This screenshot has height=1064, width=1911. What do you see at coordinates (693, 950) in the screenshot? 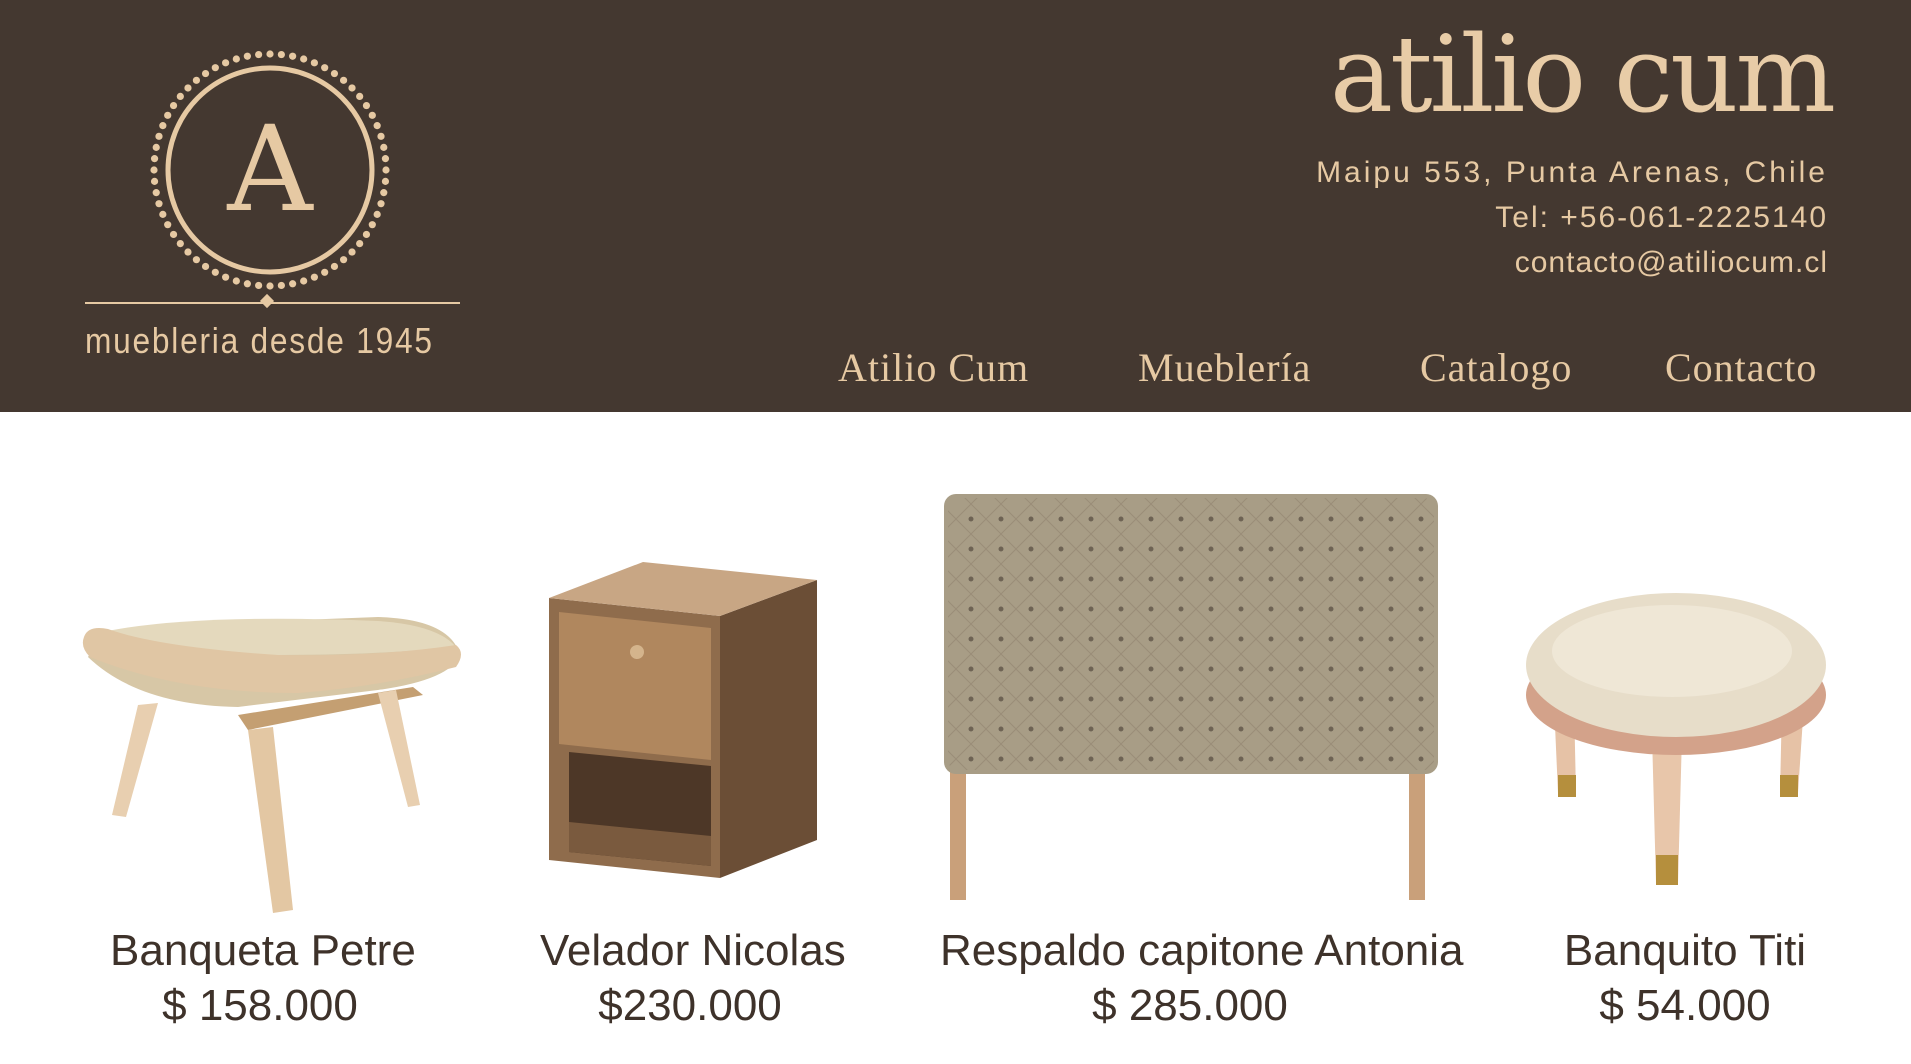
I see `product-name: Velador Nicolas` at bounding box center [693, 950].